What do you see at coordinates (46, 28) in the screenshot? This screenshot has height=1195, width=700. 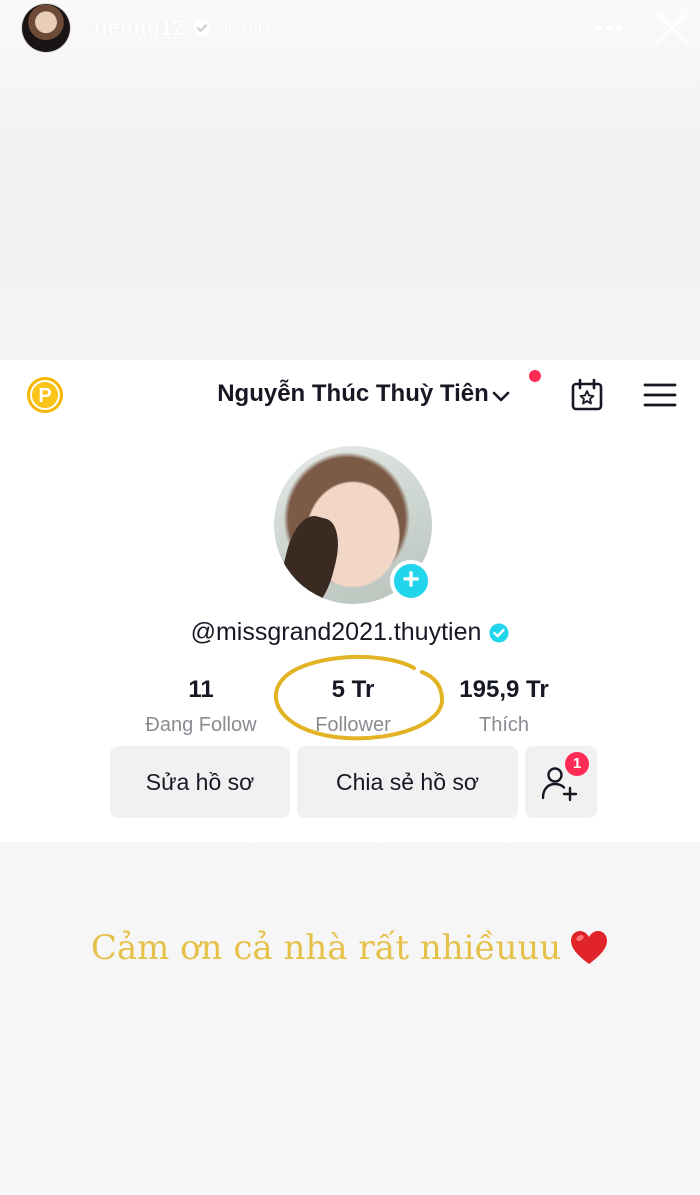 I see `story-avatar` at bounding box center [46, 28].